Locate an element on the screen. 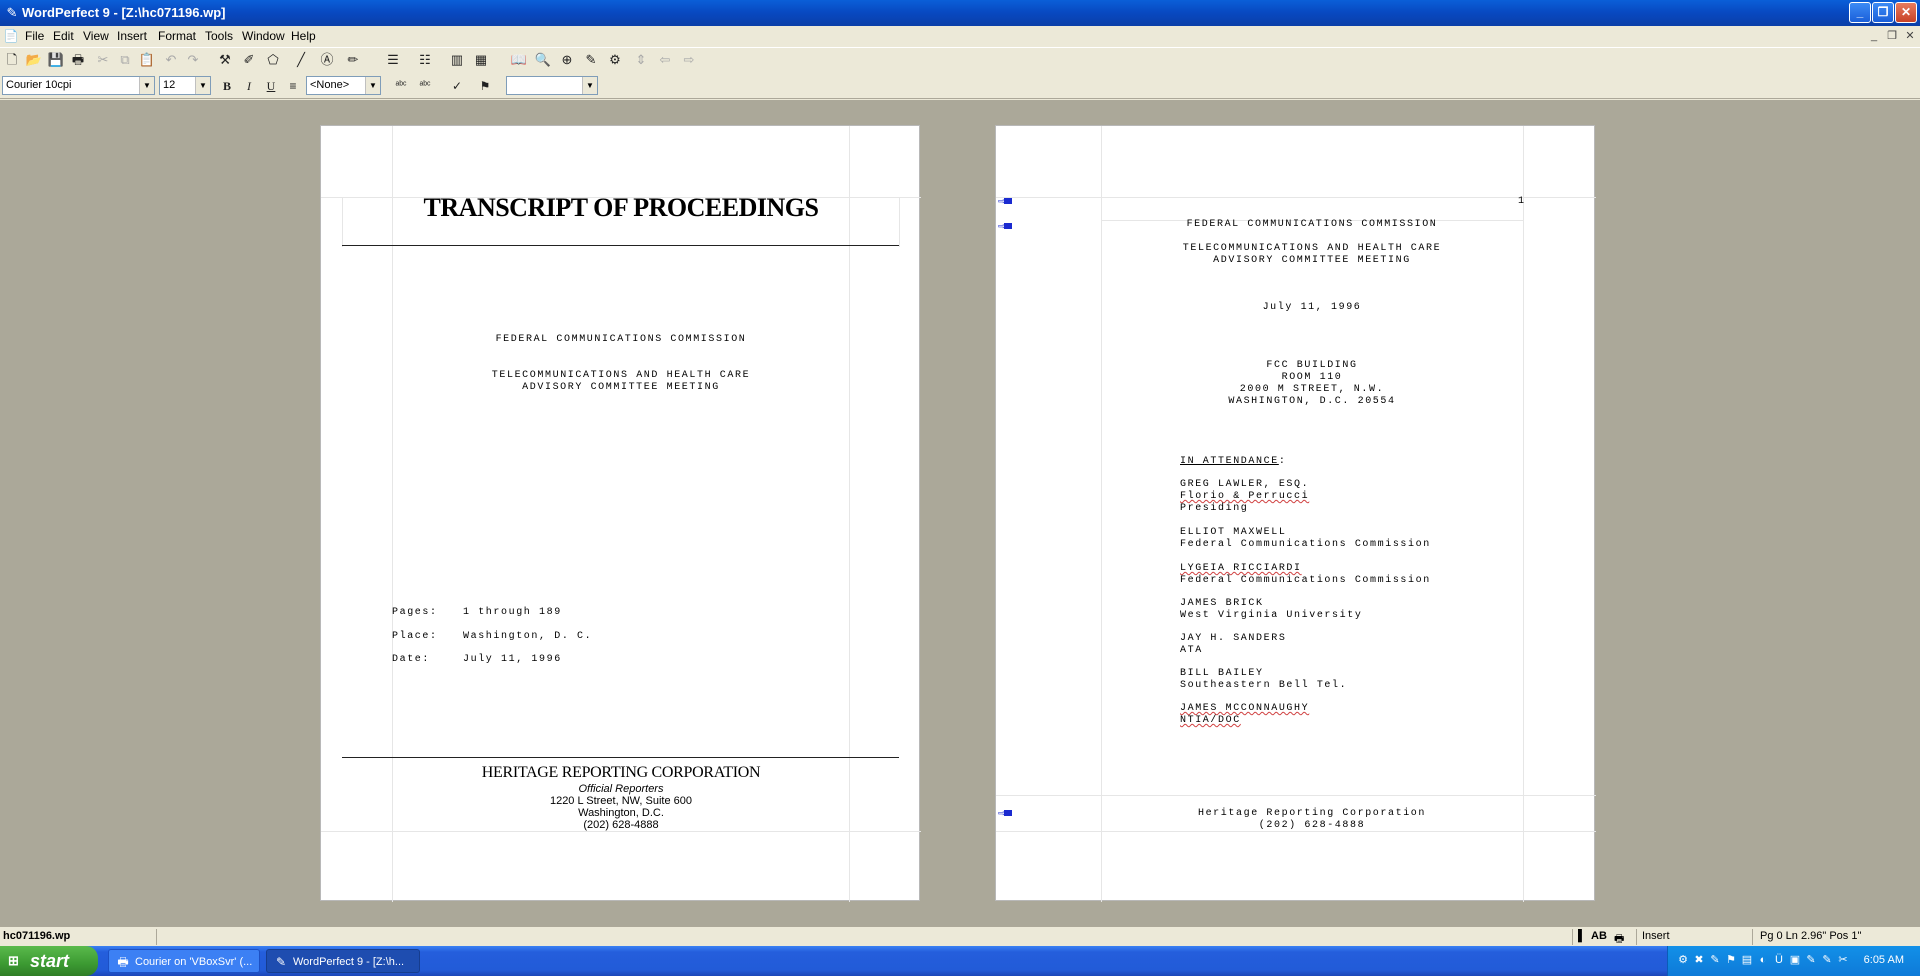 This screenshot has height=976, width=1920. commission-line: FEDERAL COMMUNICATIONS COMMISSION is located at coordinates (1312, 224).